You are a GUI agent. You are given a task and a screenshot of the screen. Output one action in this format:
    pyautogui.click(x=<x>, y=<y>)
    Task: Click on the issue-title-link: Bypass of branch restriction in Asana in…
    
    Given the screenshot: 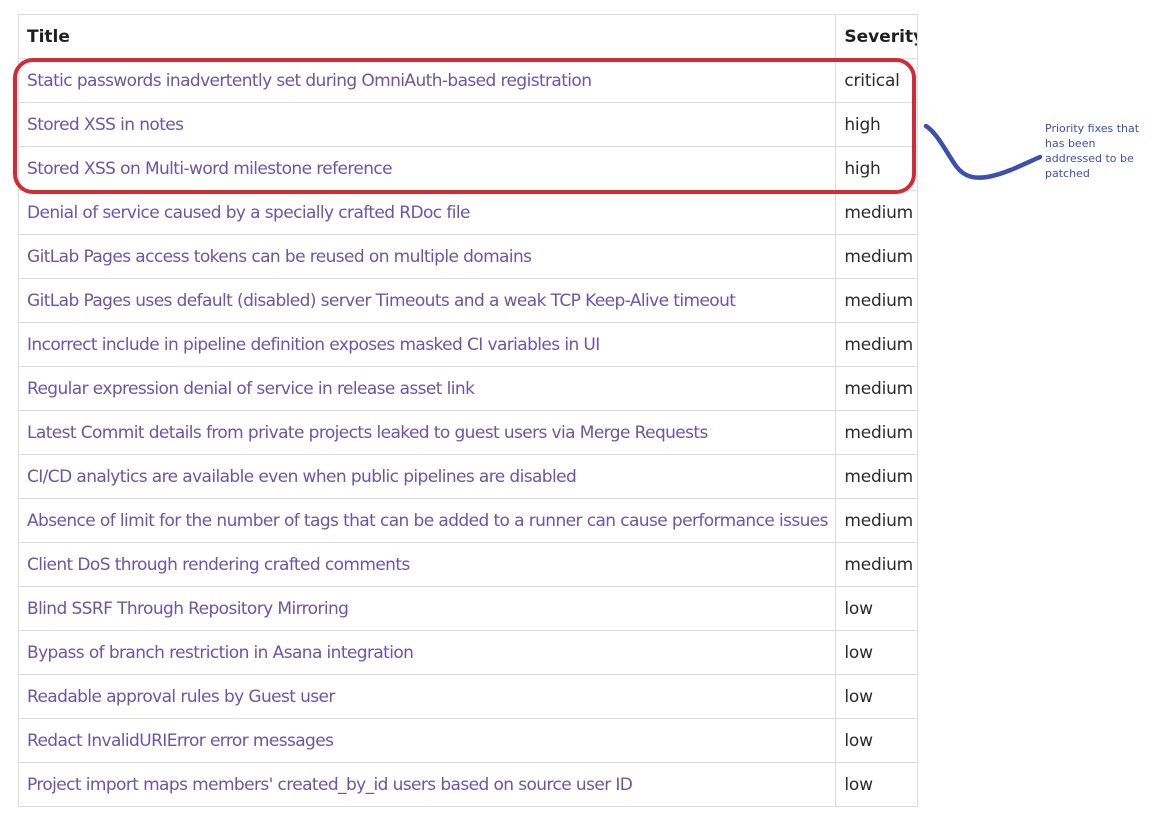 What is the action you would take?
    pyautogui.click(x=220, y=653)
    